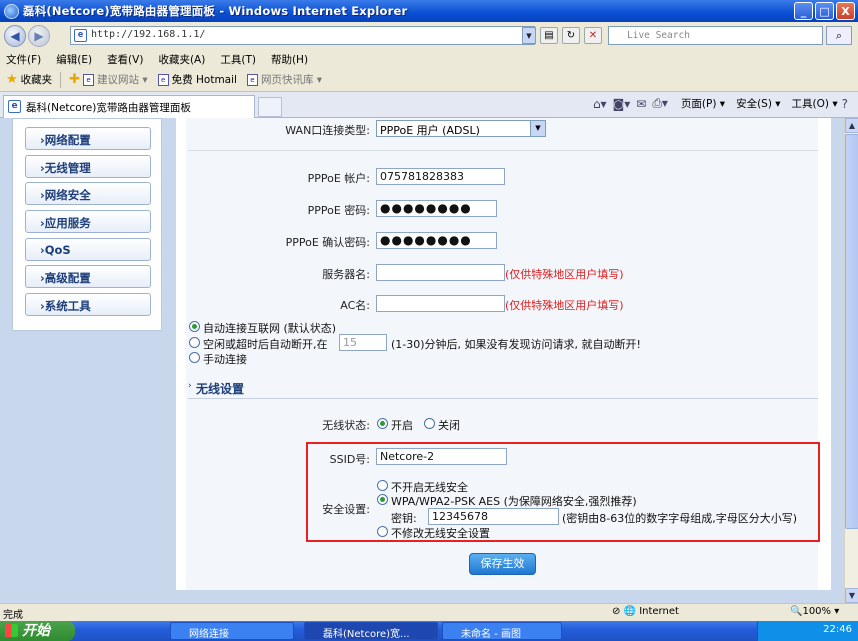  I want to click on command-bar: ⌂▾ ◙▾ ✉ ⎙▾ 页面(P) ▾ 安全(S) ▾ 工具(O) ▾ ?, so click(721, 103).